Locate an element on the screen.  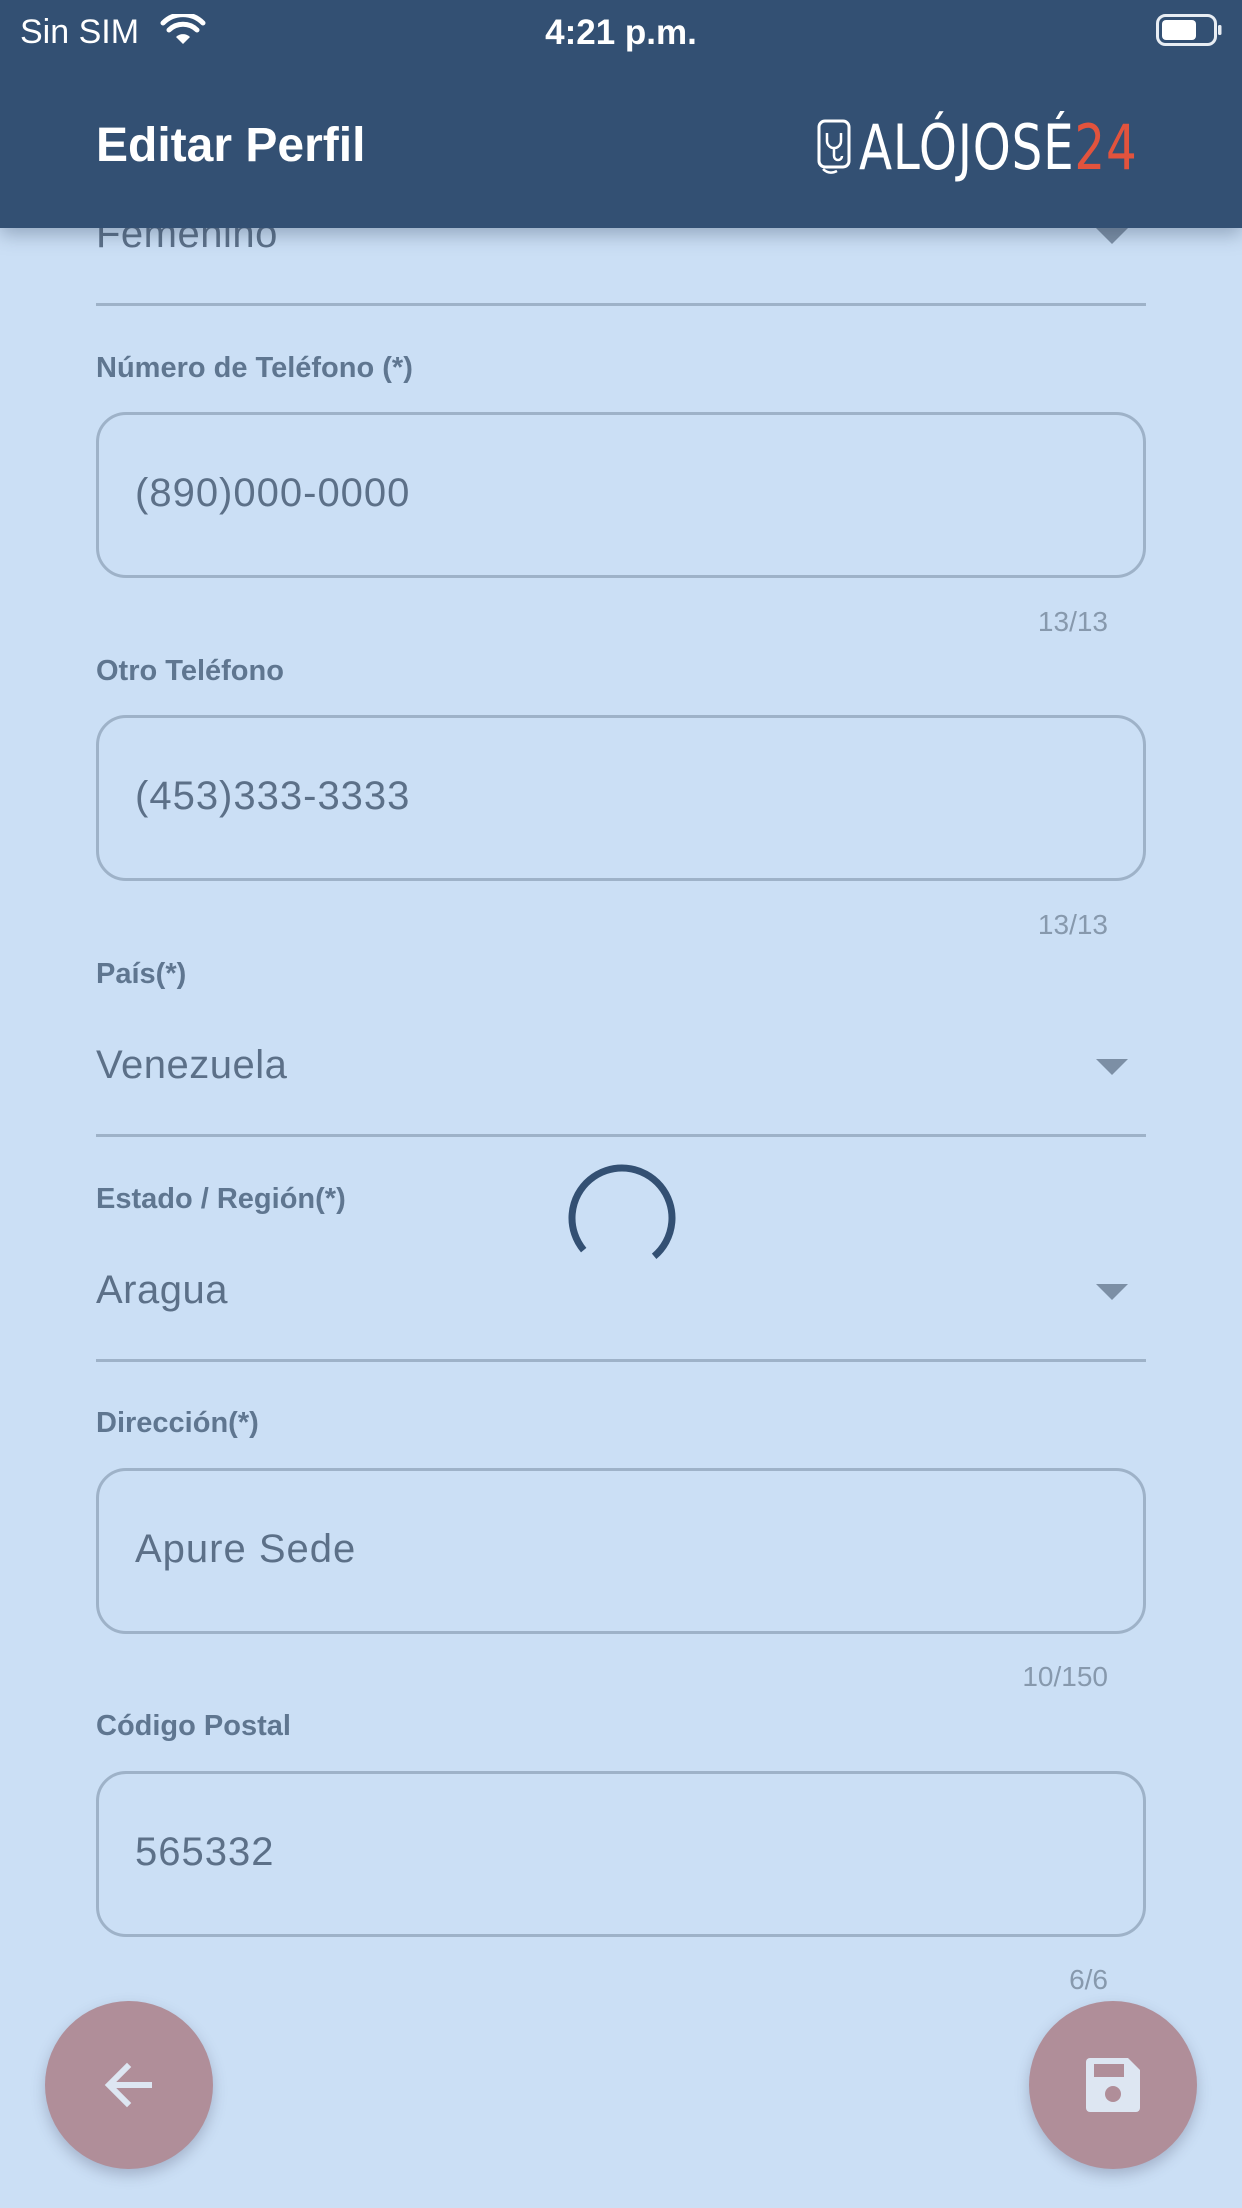
spinner-icon is located at coordinates (622, 1211).